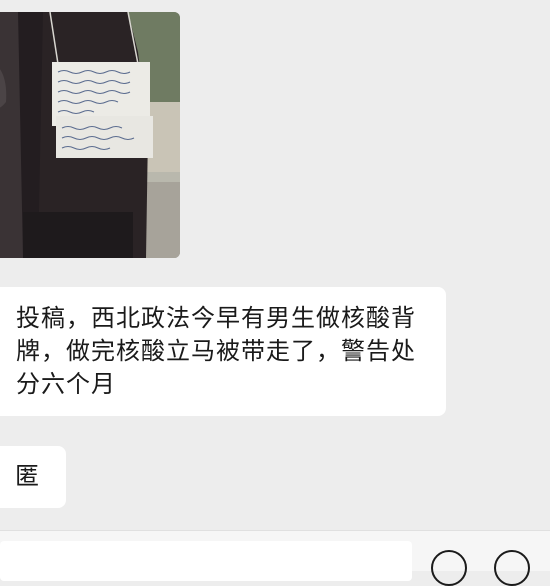 The image size is (550, 586). What do you see at coordinates (449, 568) in the screenshot?
I see `emoji-button` at bounding box center [449, 568].